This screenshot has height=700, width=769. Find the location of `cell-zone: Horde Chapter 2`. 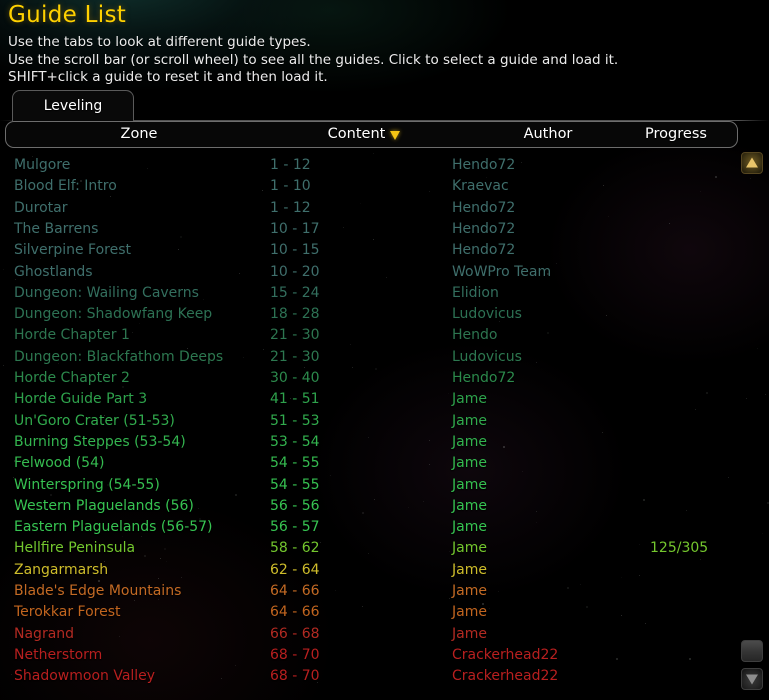

cell-zone: Horde Chapter 2 is located at coordinates (72, 378).